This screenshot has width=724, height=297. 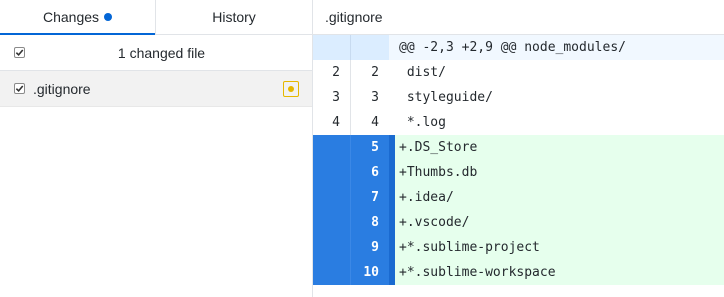 I want to click on file-name: .gitignore, so click(x=62, y=88).